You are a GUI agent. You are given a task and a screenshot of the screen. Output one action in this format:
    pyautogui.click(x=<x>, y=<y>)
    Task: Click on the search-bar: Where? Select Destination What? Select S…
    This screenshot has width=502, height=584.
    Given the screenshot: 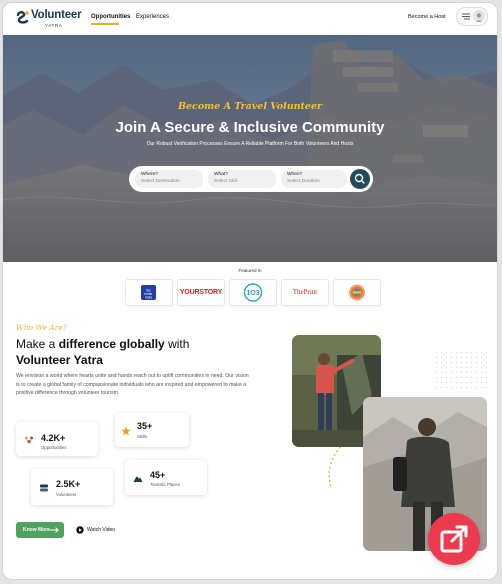 What is the action you would take?
    pyautogui.click(x=251, y=179)
    